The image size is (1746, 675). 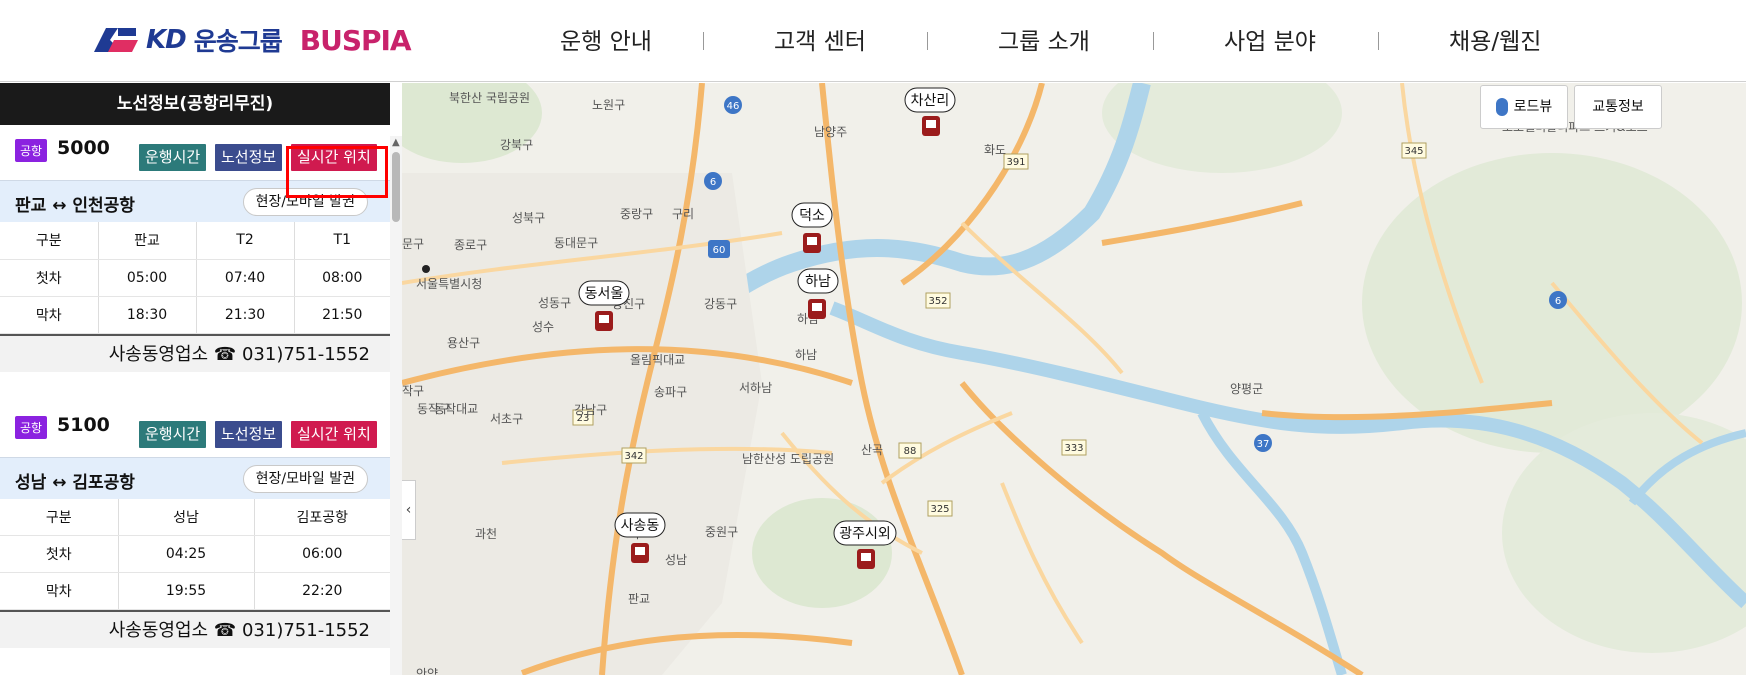 I want to click on kd-logo-mark, so click(x=116, y=40).